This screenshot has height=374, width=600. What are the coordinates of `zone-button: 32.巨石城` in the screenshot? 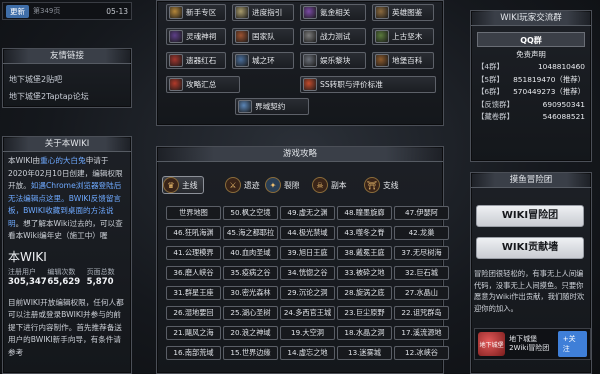 It's located at (421, 273).